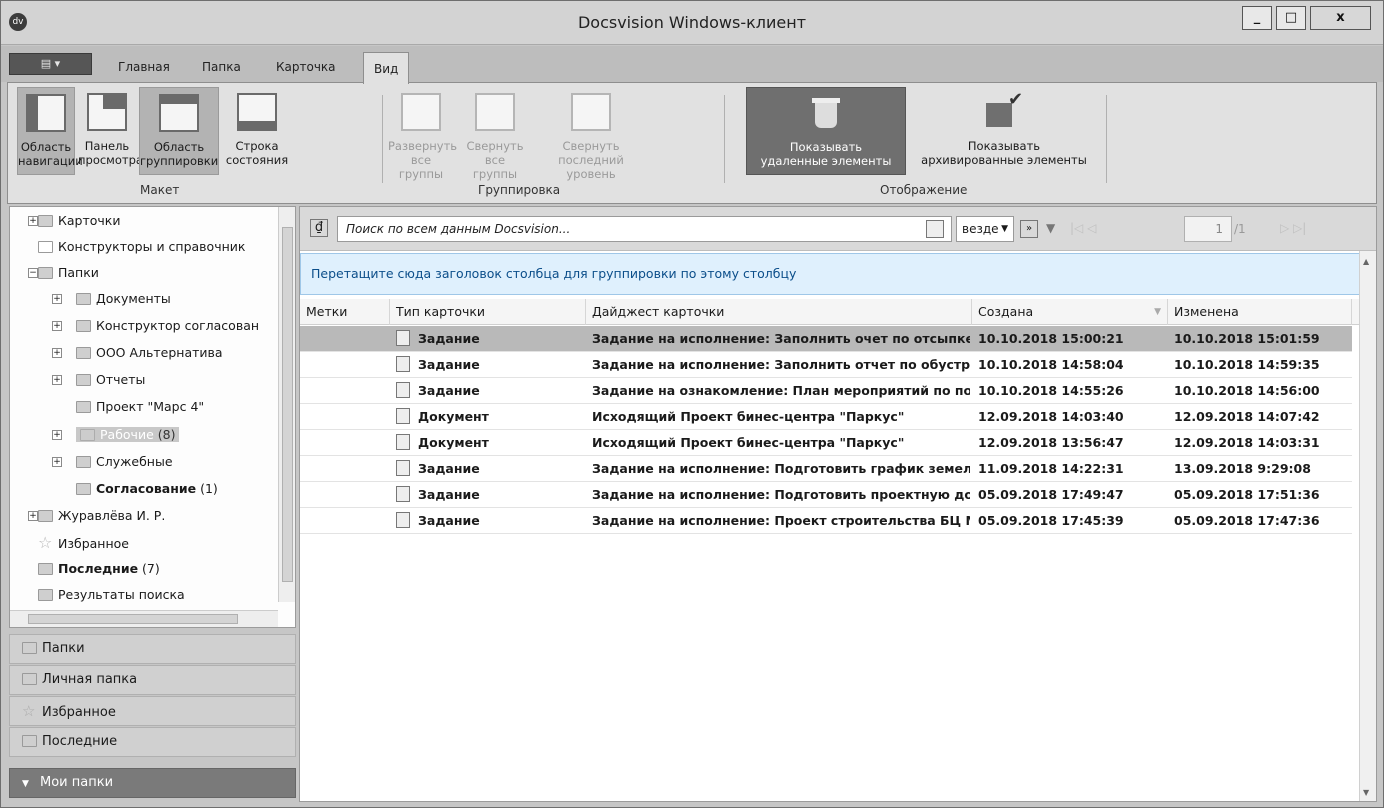 The image size is (1384, 808). I want to click on pager-first-icon: |◁ ◁, so click(1083, 228).